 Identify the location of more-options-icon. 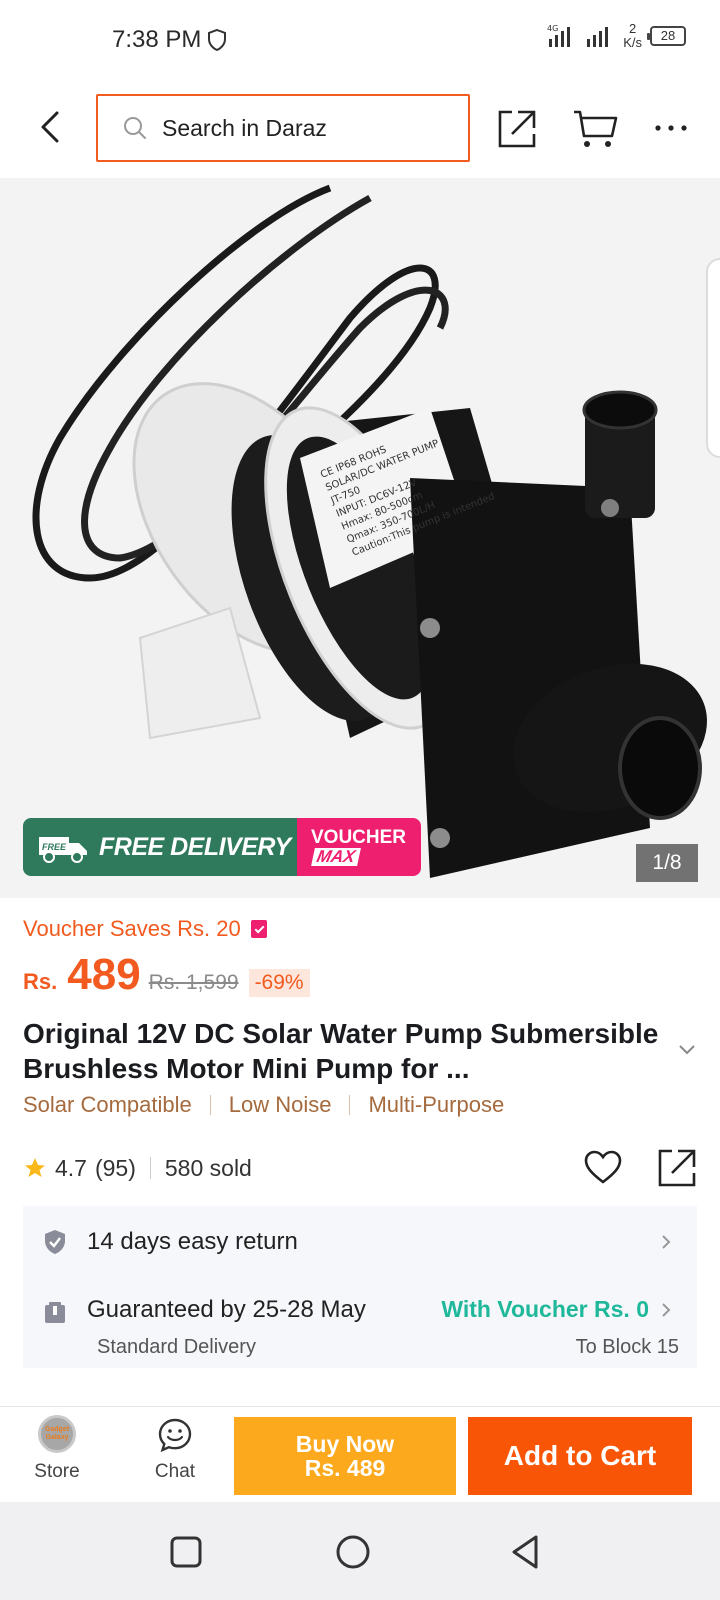
(671, 128).